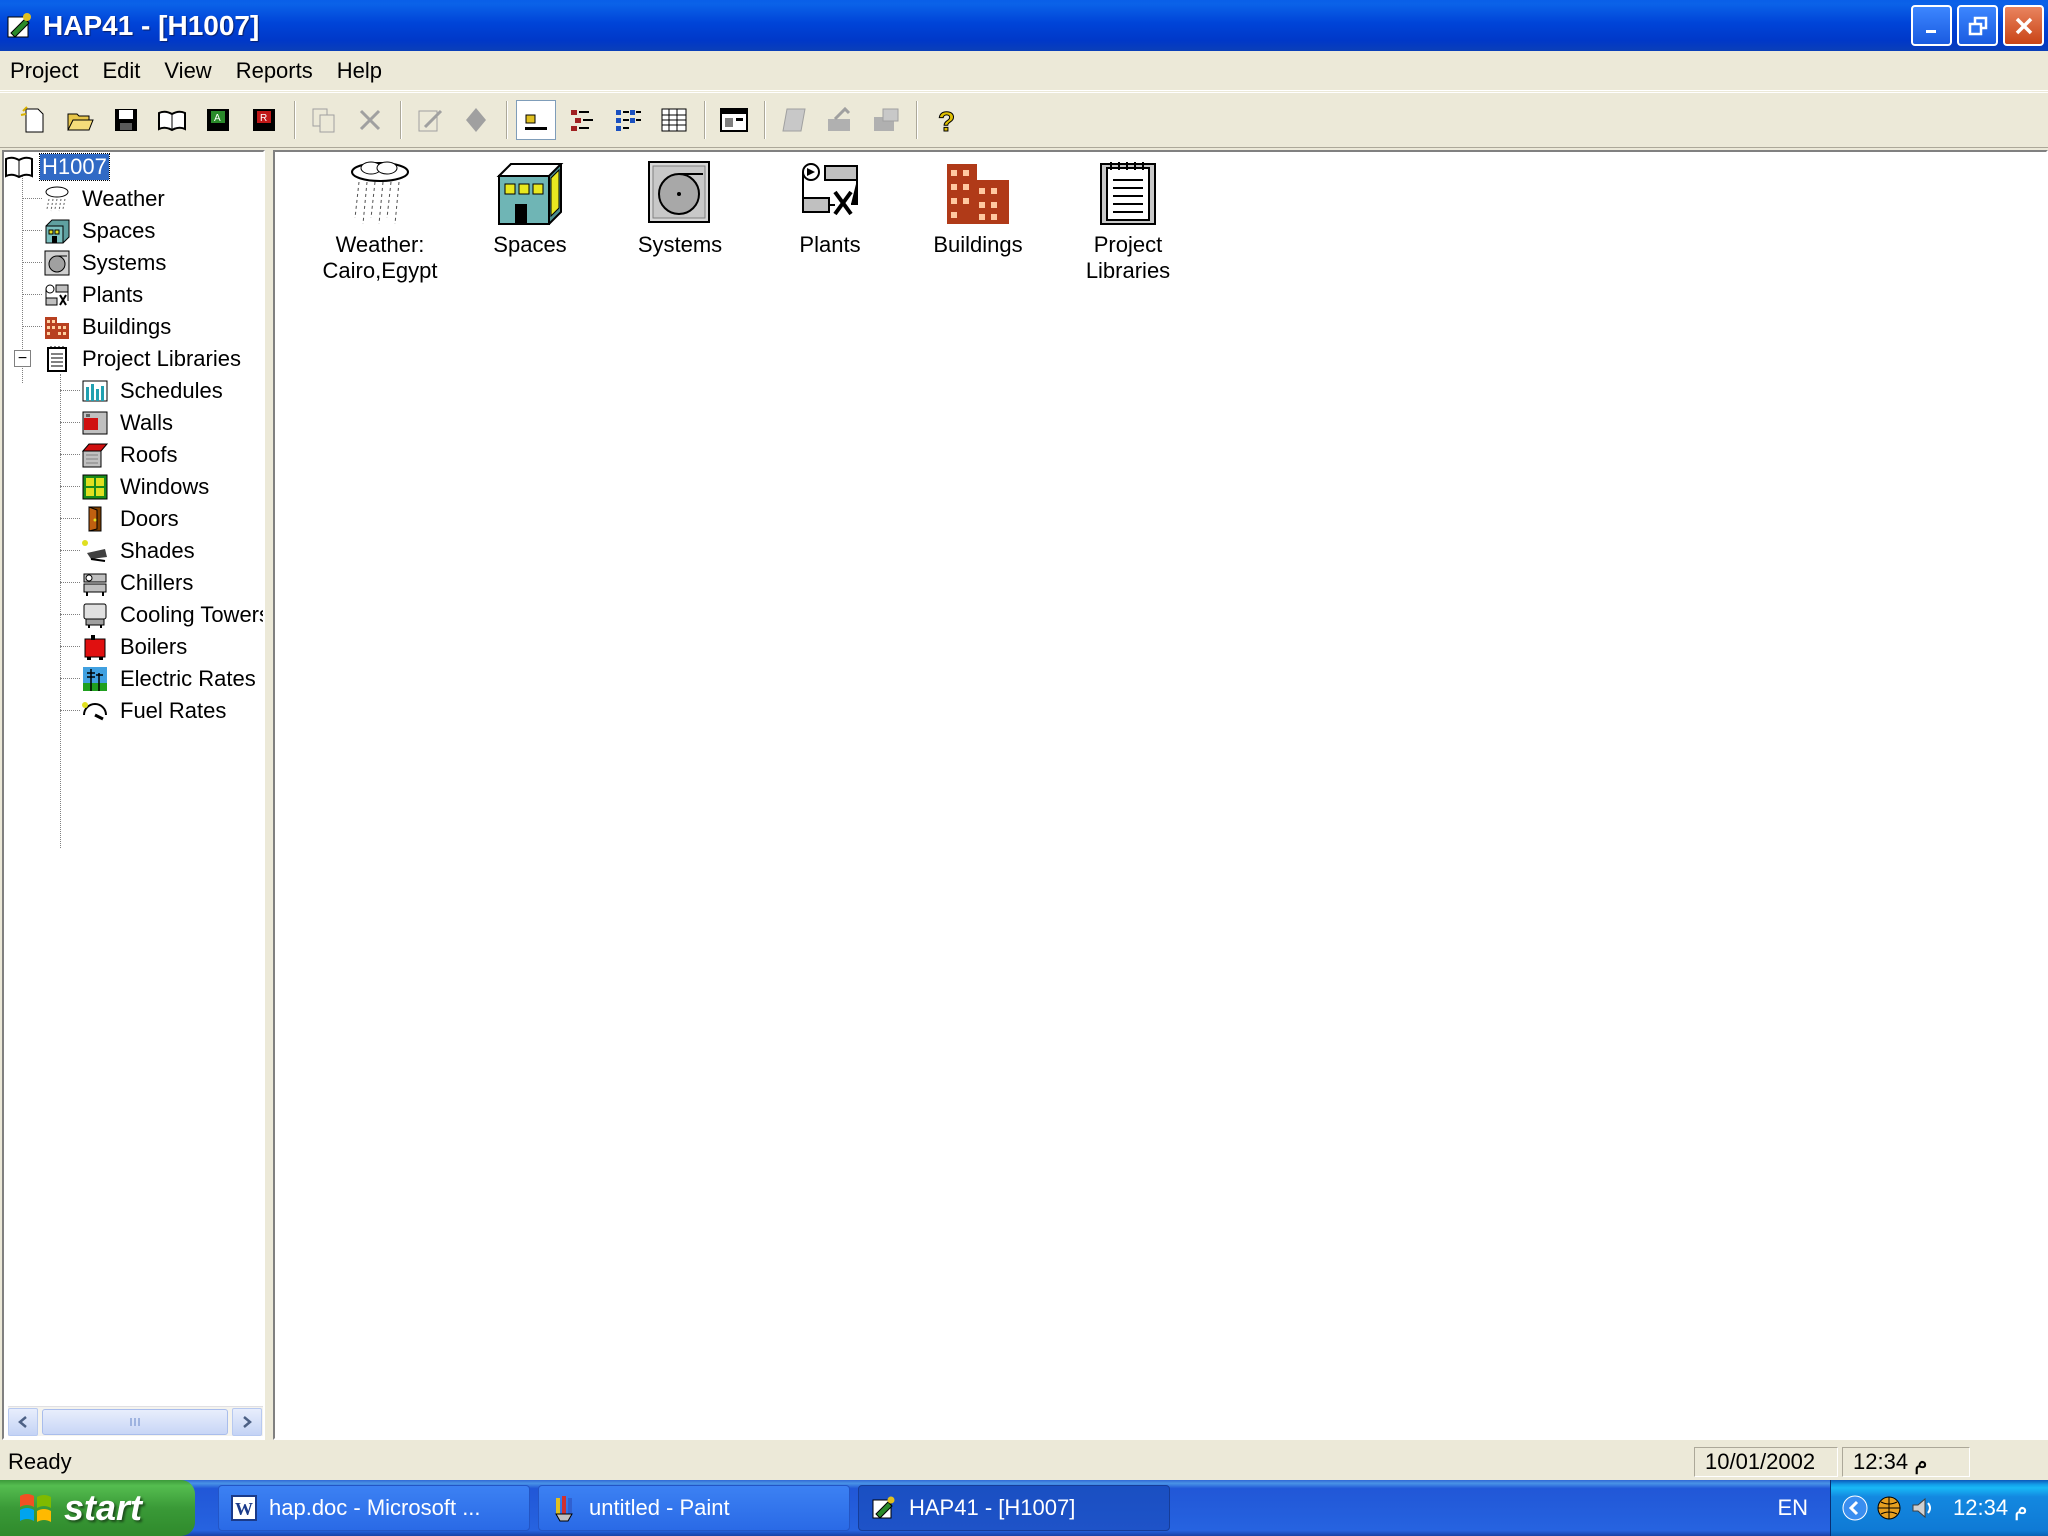 The width and height of the screenshot is (2048, 1536). Describe the element at coordinates (1930, 31) in the screenshot. I see `minimize-icon` at that location.